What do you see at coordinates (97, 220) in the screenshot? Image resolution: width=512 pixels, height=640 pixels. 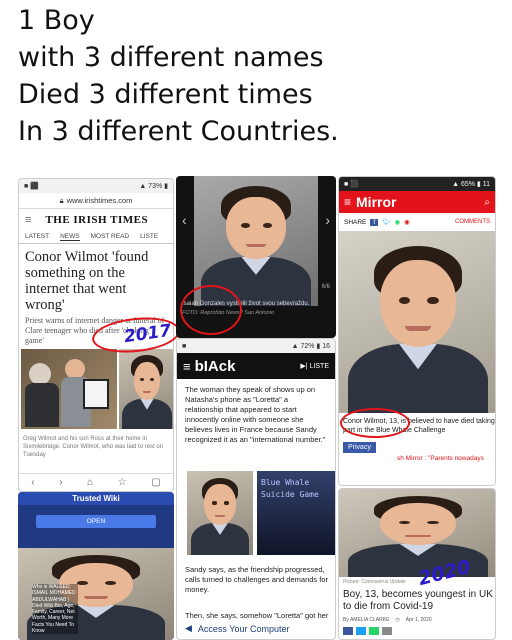 I see `masthead: THE IRISH TIMES` at bounding box center [97, 220].